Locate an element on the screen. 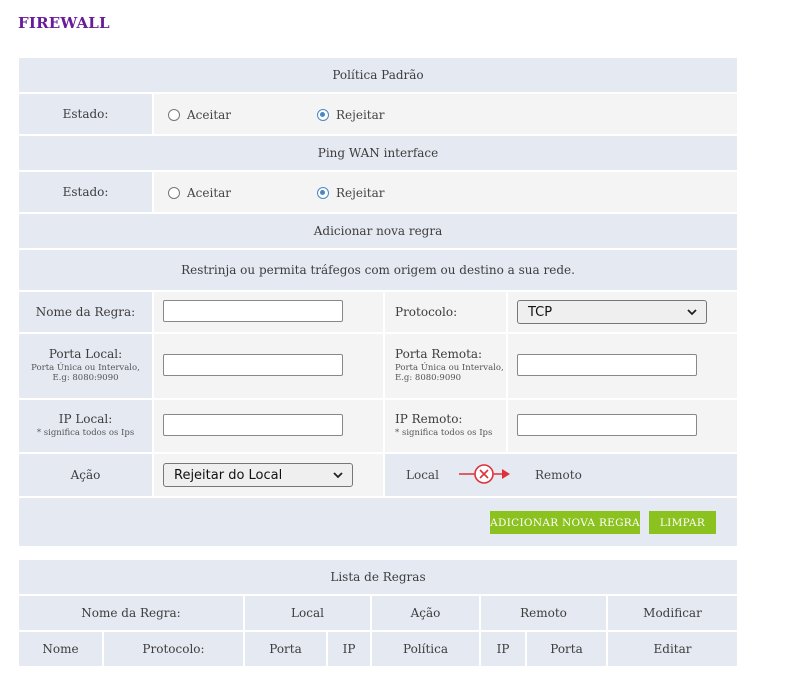  group-action: Ação is located at coordinates (425, 613).